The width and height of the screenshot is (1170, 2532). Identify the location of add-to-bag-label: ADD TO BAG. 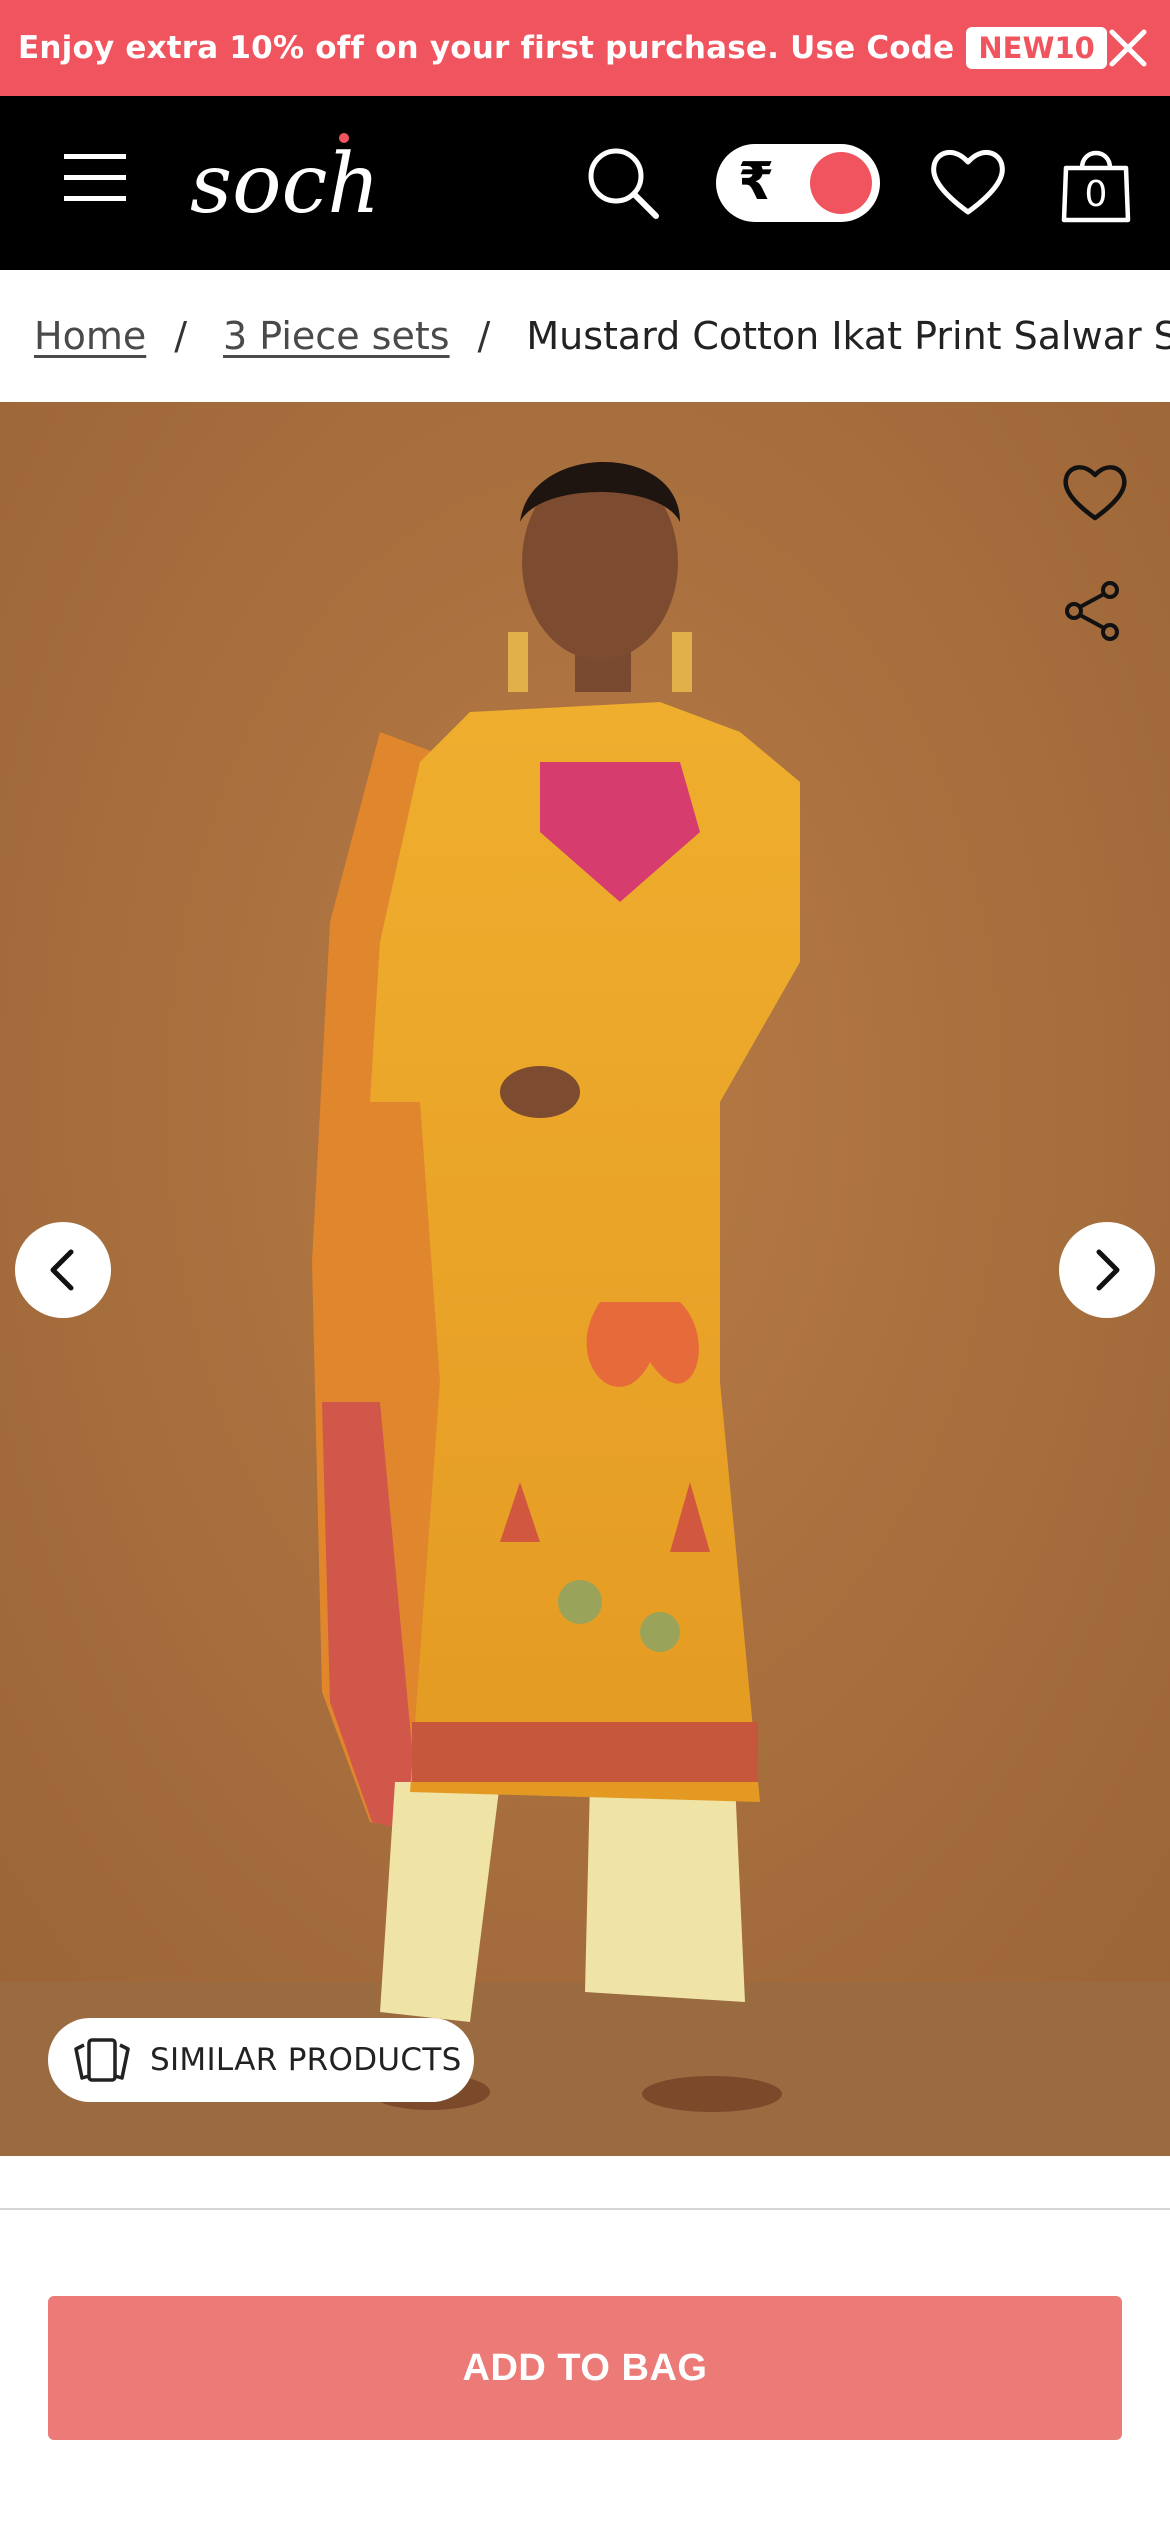
(585, 2367).